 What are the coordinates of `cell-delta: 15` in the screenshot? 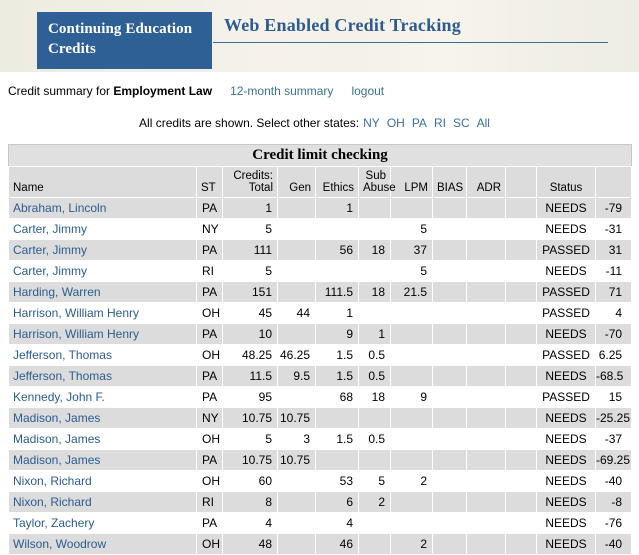 It's located at (613, 397).